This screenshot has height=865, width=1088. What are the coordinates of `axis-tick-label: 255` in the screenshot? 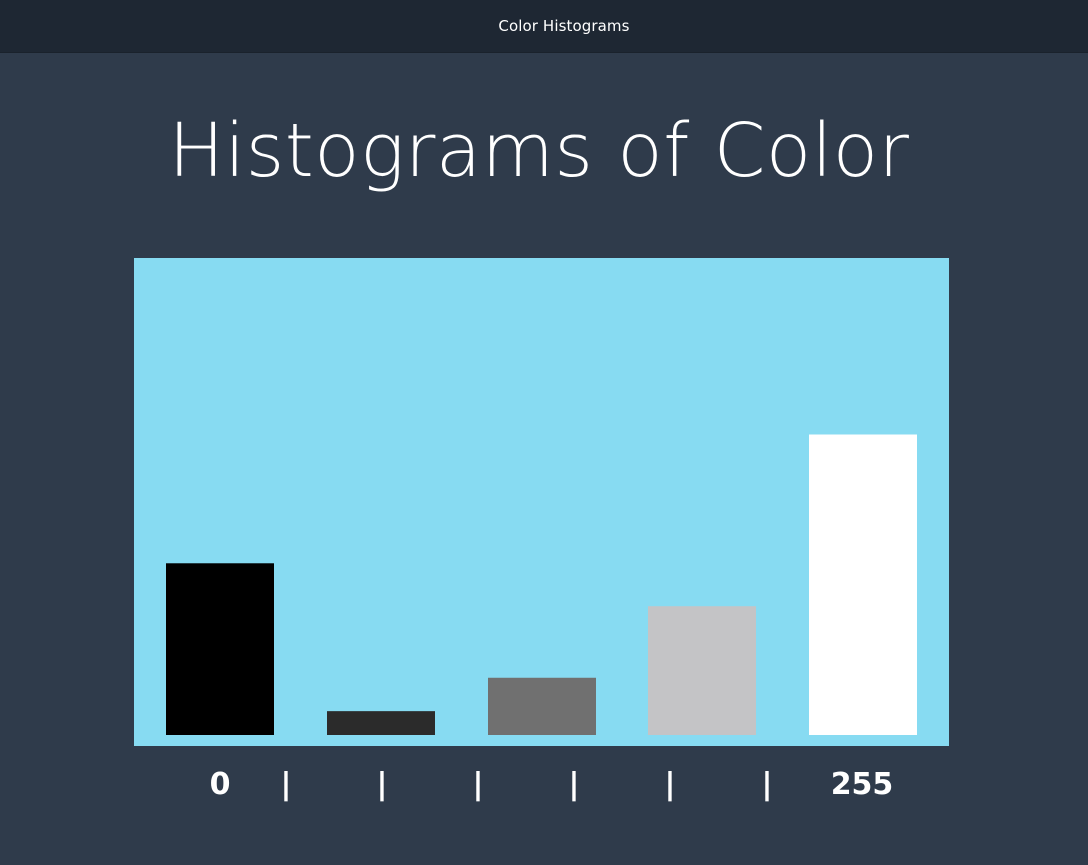 It's located at (862, 784).